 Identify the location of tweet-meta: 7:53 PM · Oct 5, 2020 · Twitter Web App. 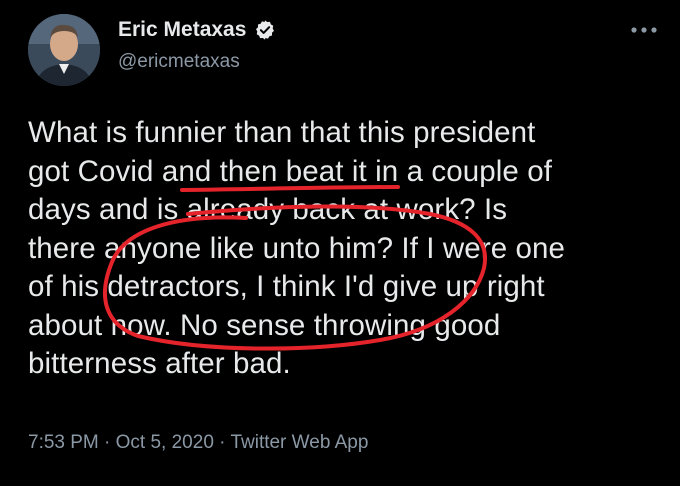
(198, 443).